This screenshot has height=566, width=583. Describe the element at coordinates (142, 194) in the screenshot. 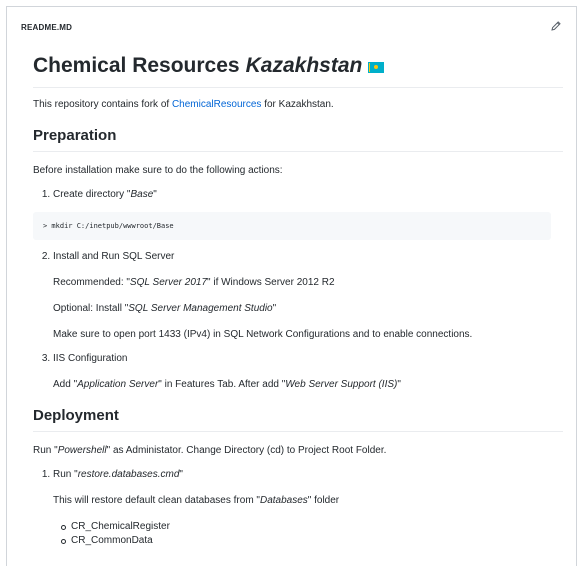

I see `step-emphasis: Base` at that location.